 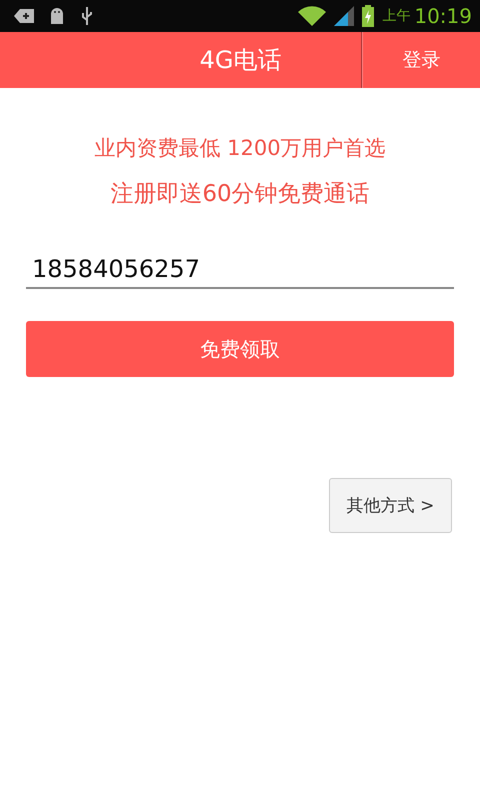 I want to click on clock-time: 10:19, so click(x=443, y=16).